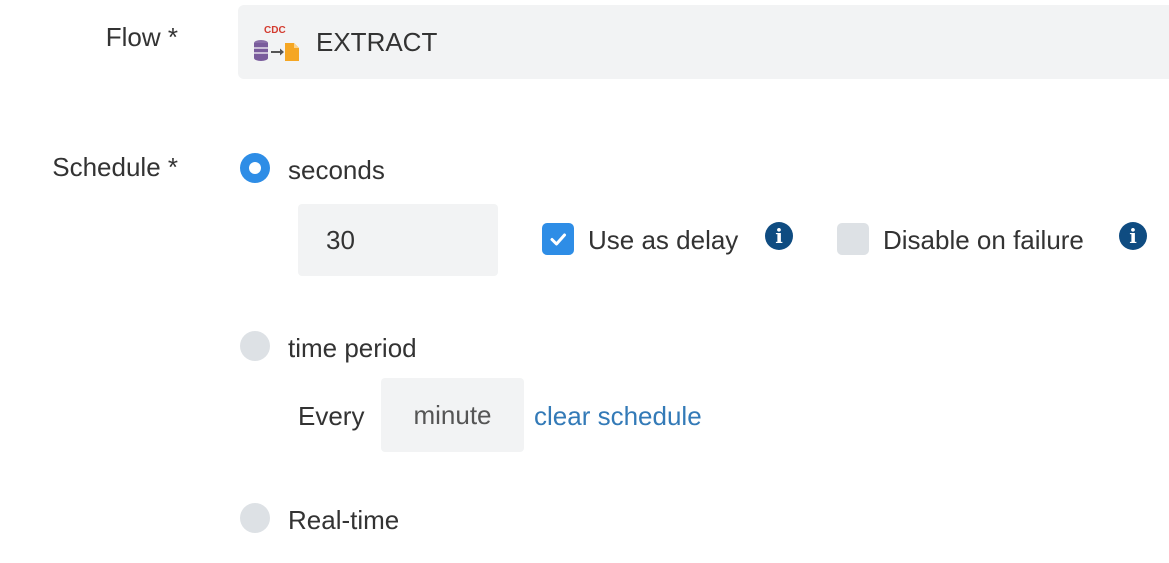  Describe the element at coordinates (255, 346) in the screenshot. I see `radio-time-period` at that location.